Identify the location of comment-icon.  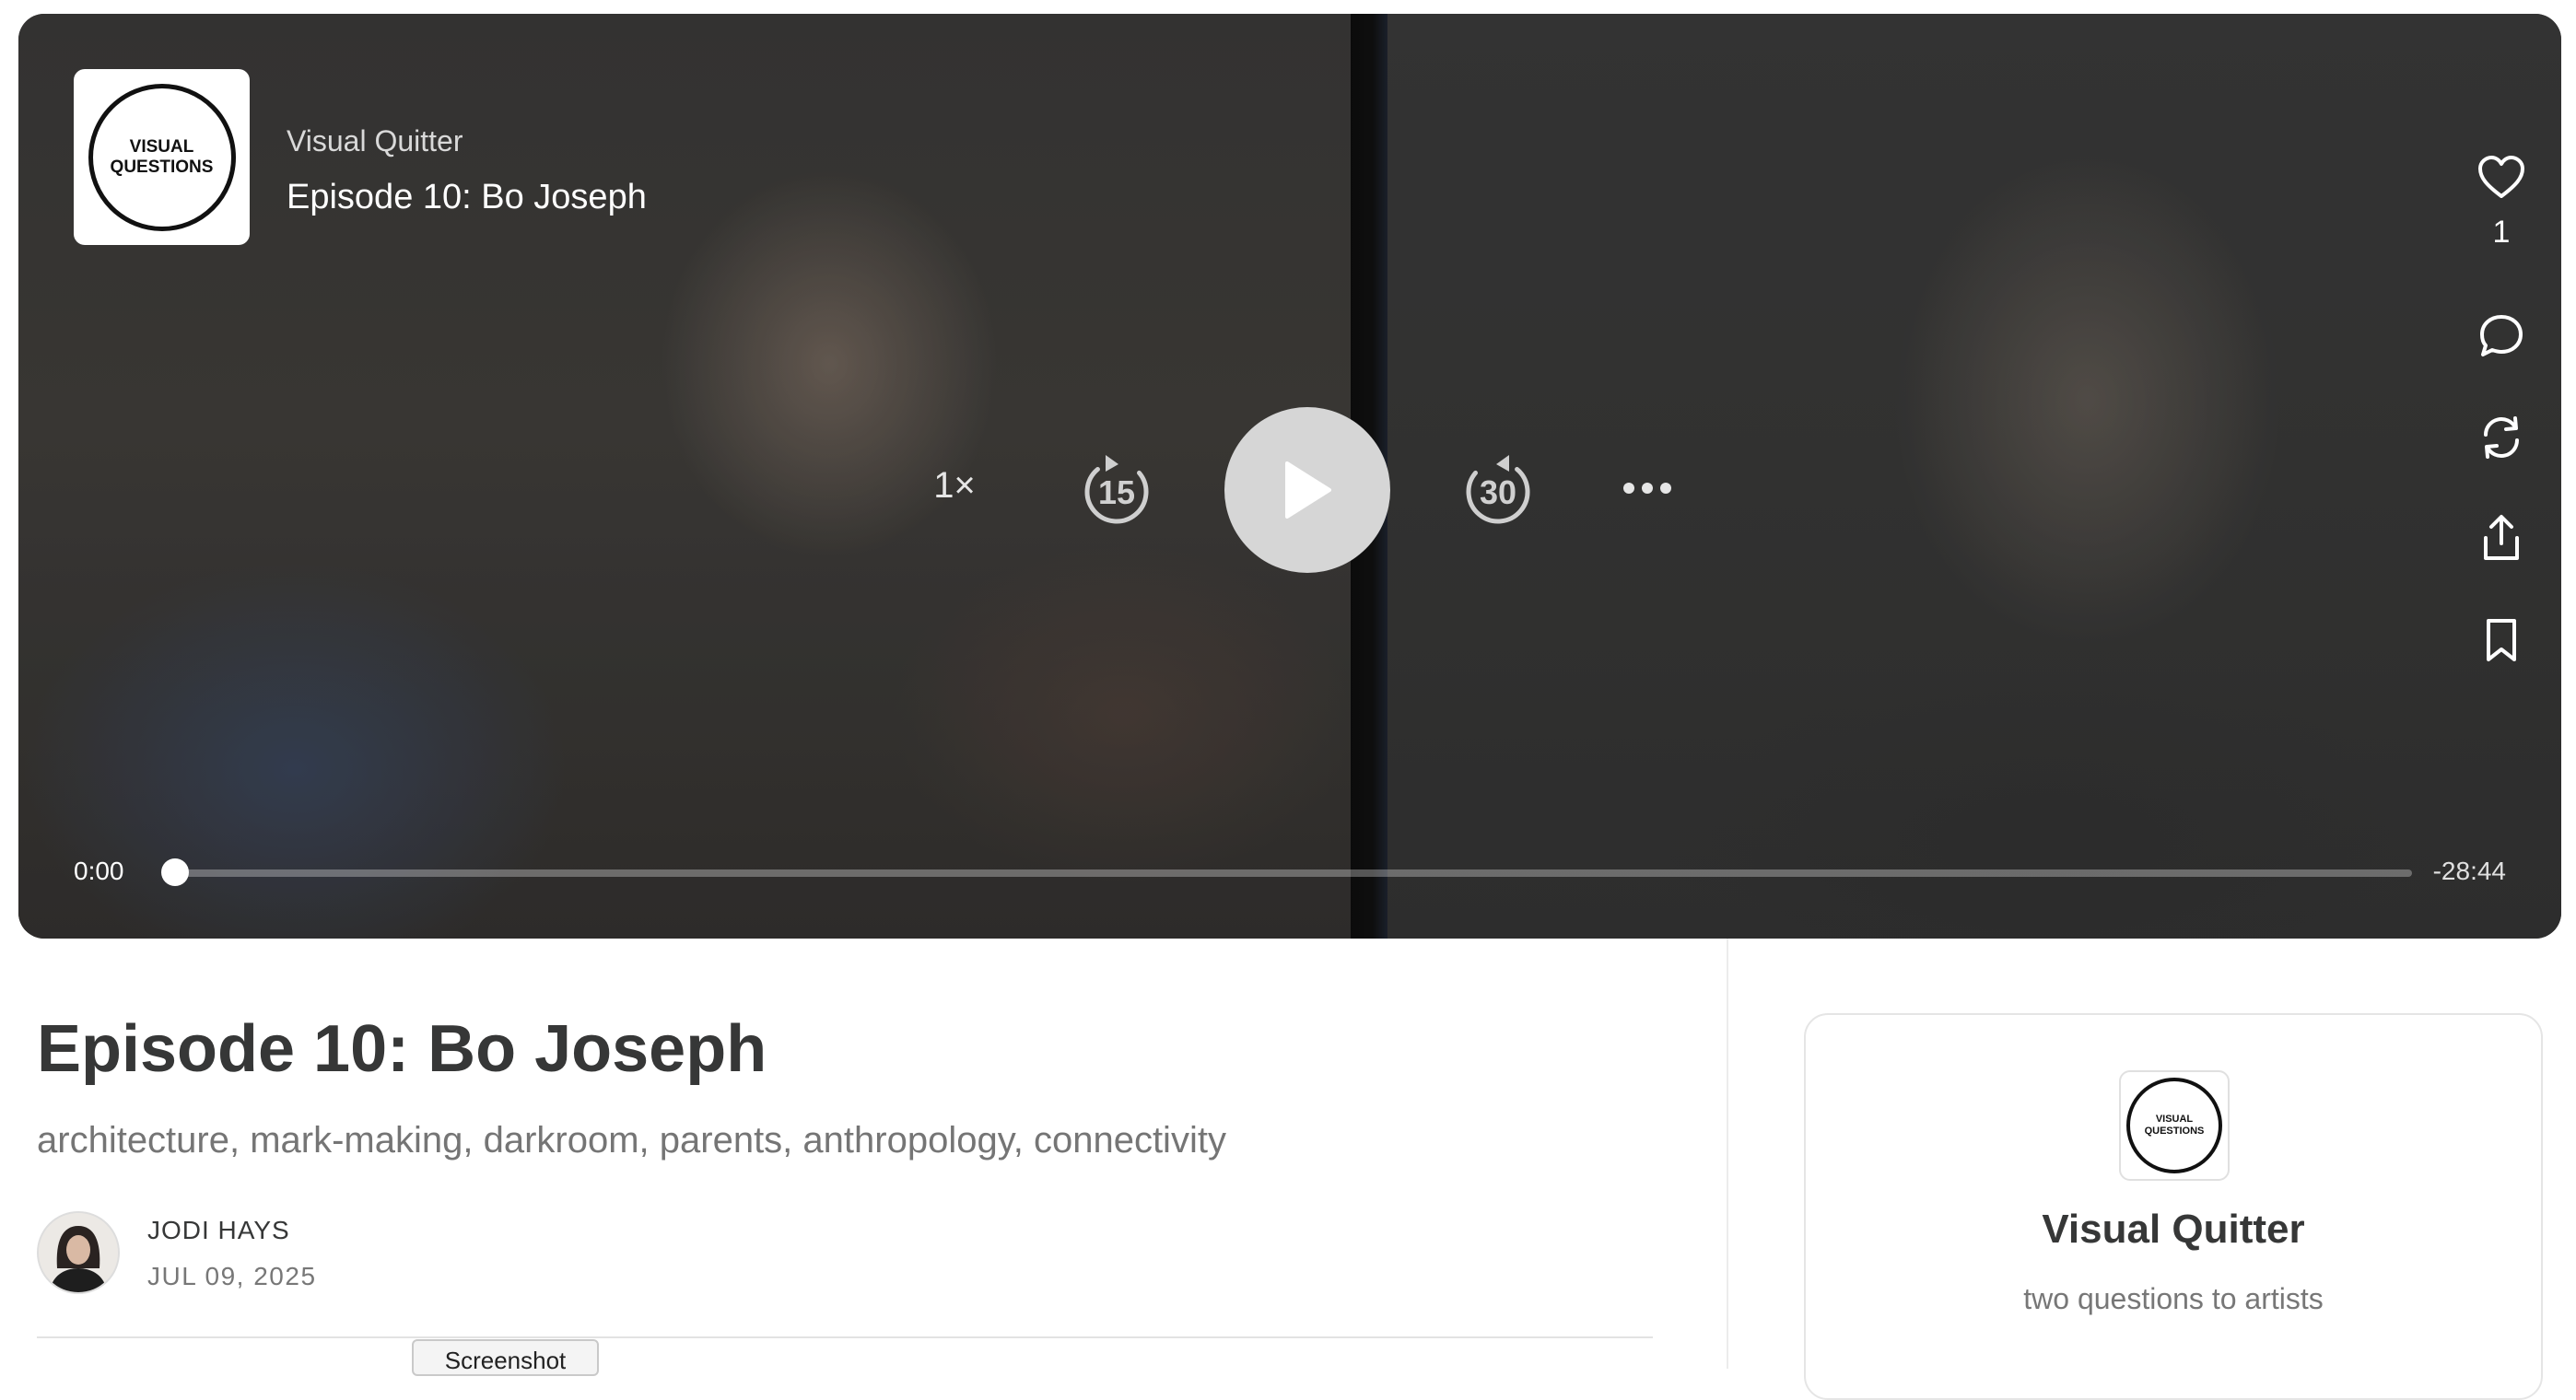
(2501, 335).